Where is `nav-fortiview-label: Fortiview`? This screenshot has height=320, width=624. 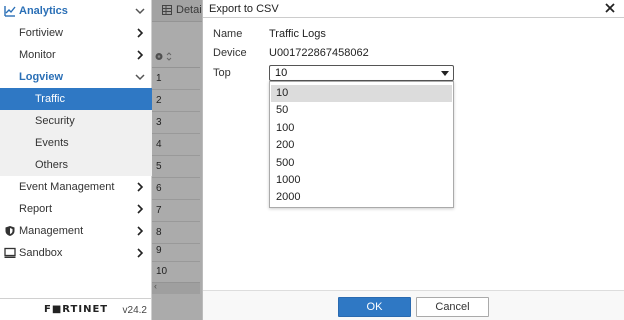 nav-fortiview-label: Fortiview is located at coordinates (41, 33).